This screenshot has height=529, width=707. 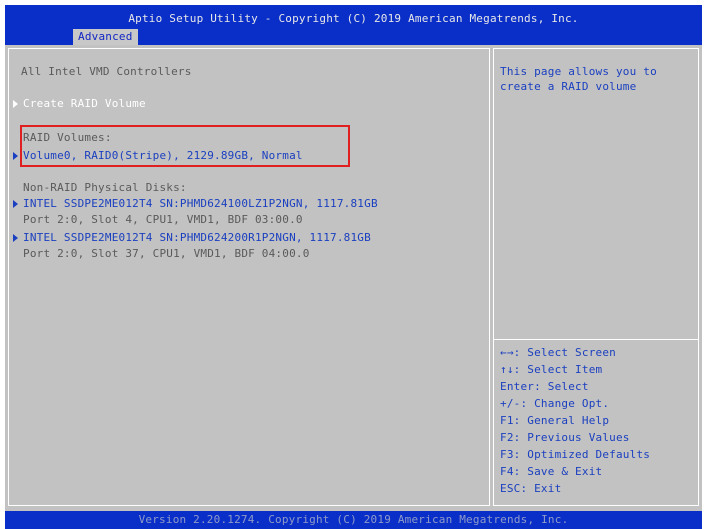 I want to click on key-hint: F1: General Help, so click(x=555, y=420).